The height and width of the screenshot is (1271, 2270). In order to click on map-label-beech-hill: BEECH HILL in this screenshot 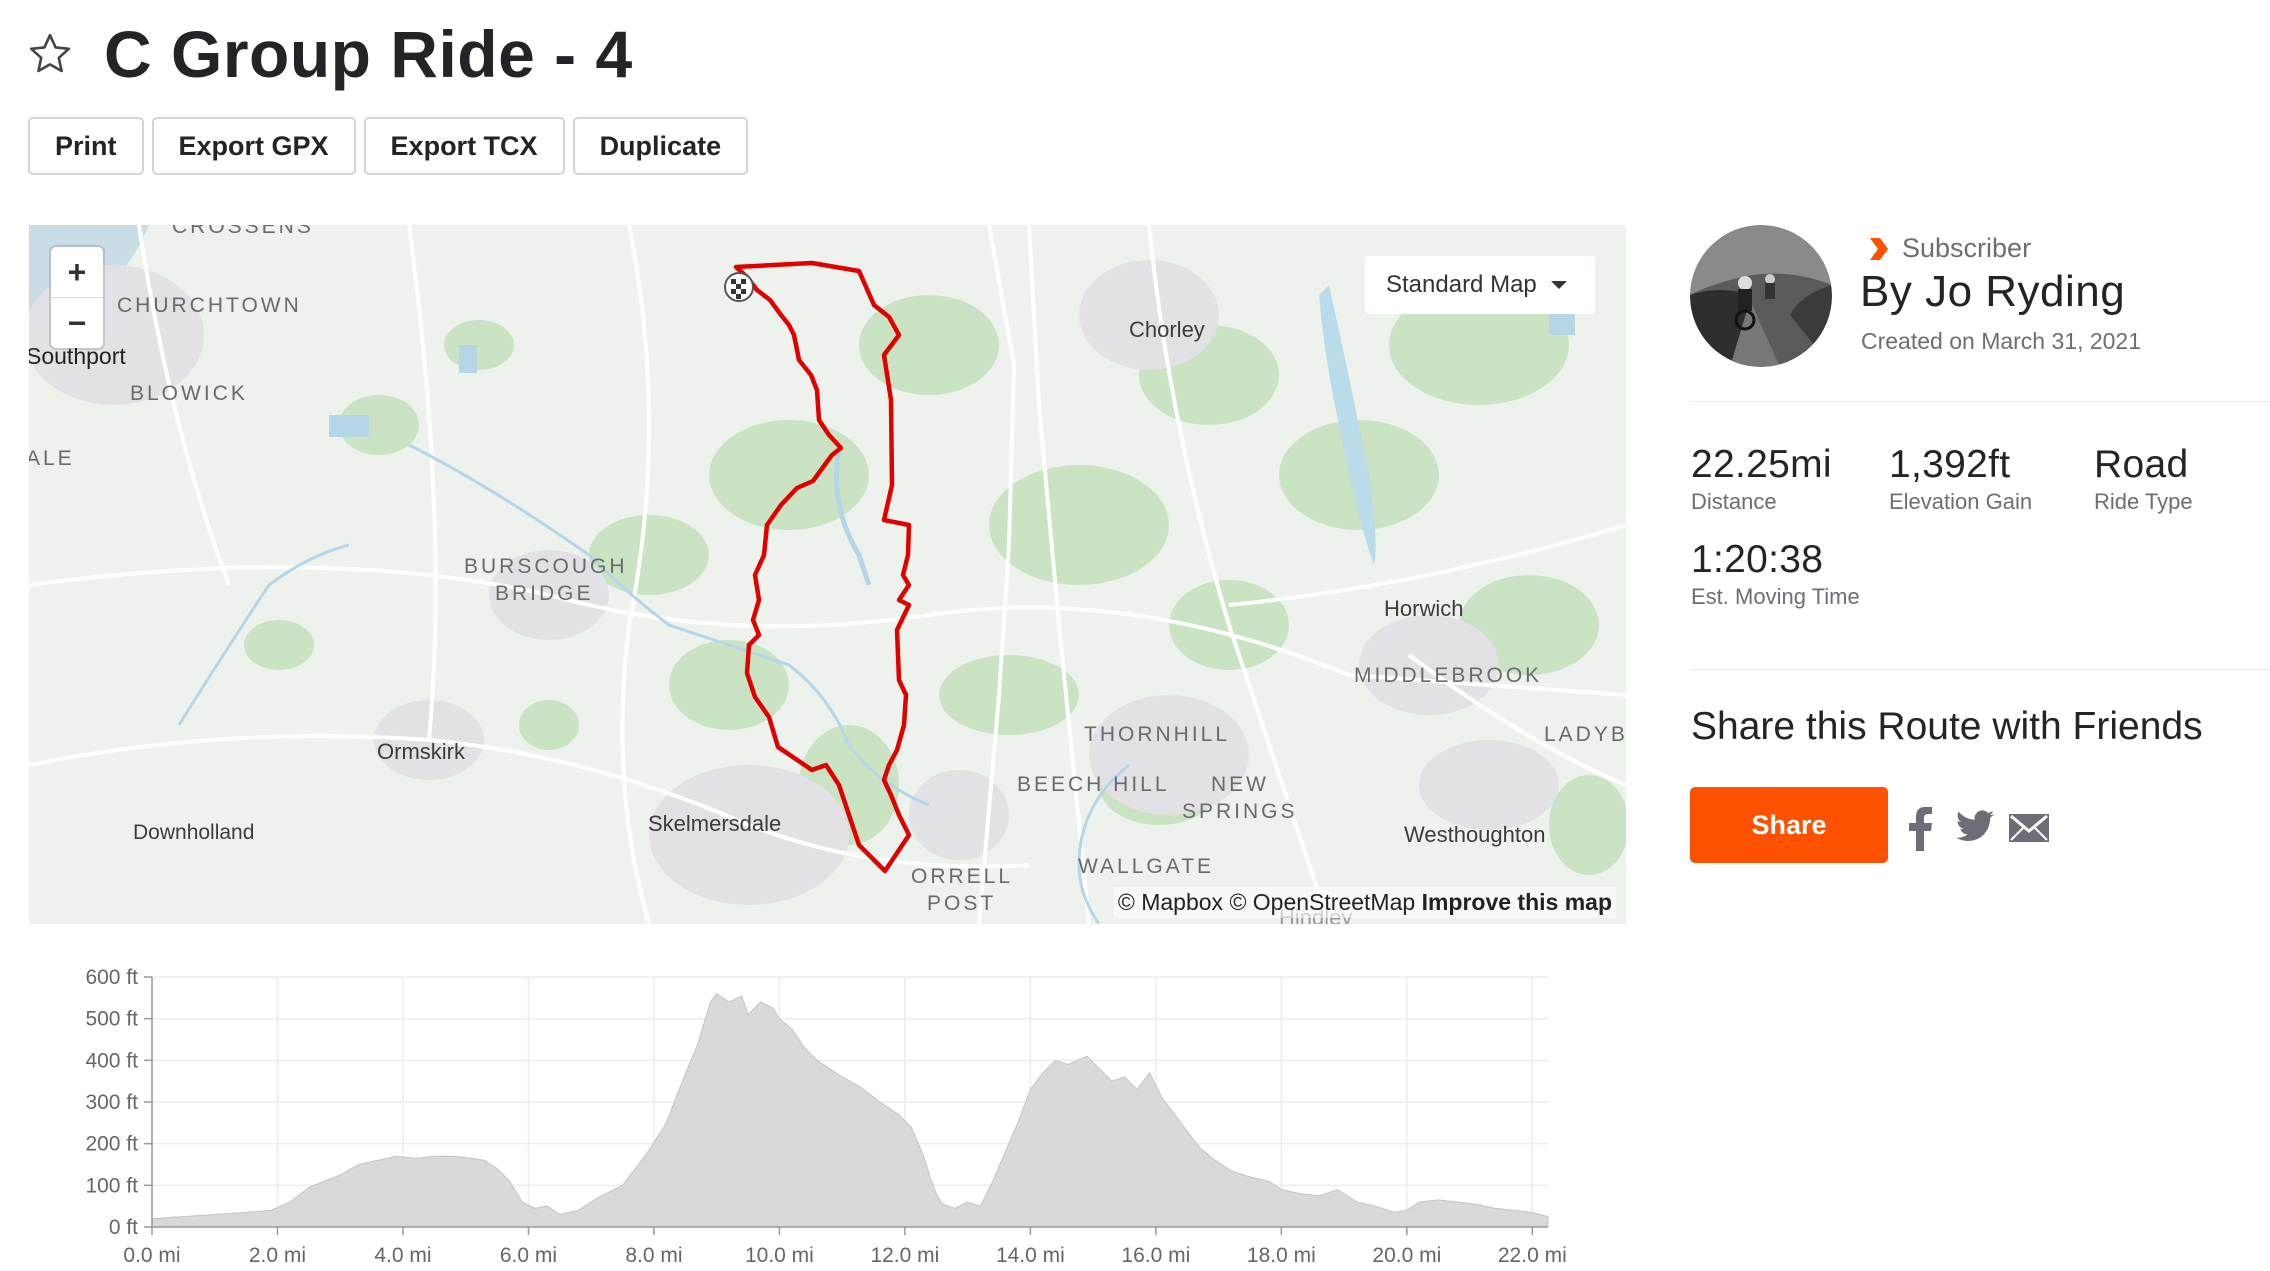, I will do `click(1093, 784)`.